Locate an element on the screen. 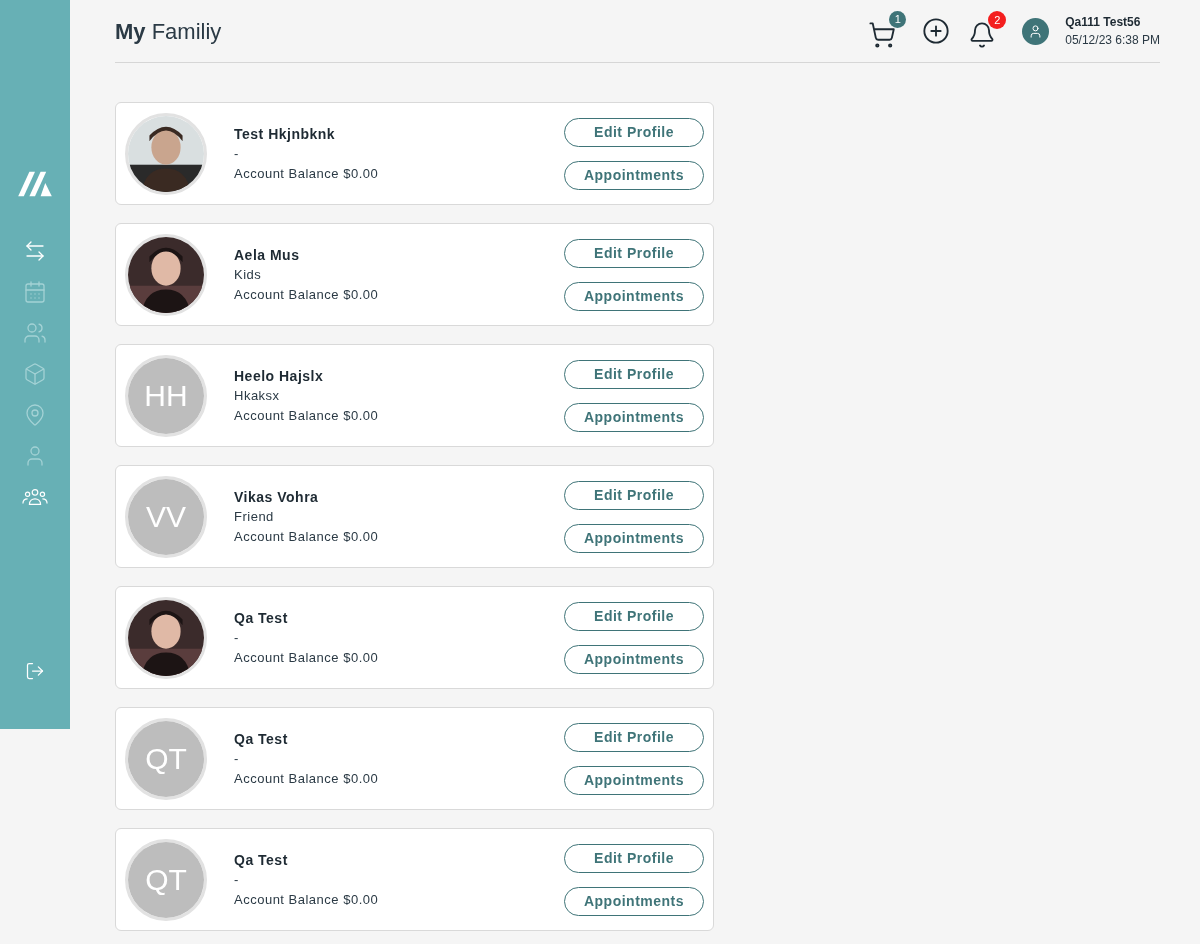 This screenshot has width=1200, height=944. avatar-initials: VV is located at coordinates (166, 517).